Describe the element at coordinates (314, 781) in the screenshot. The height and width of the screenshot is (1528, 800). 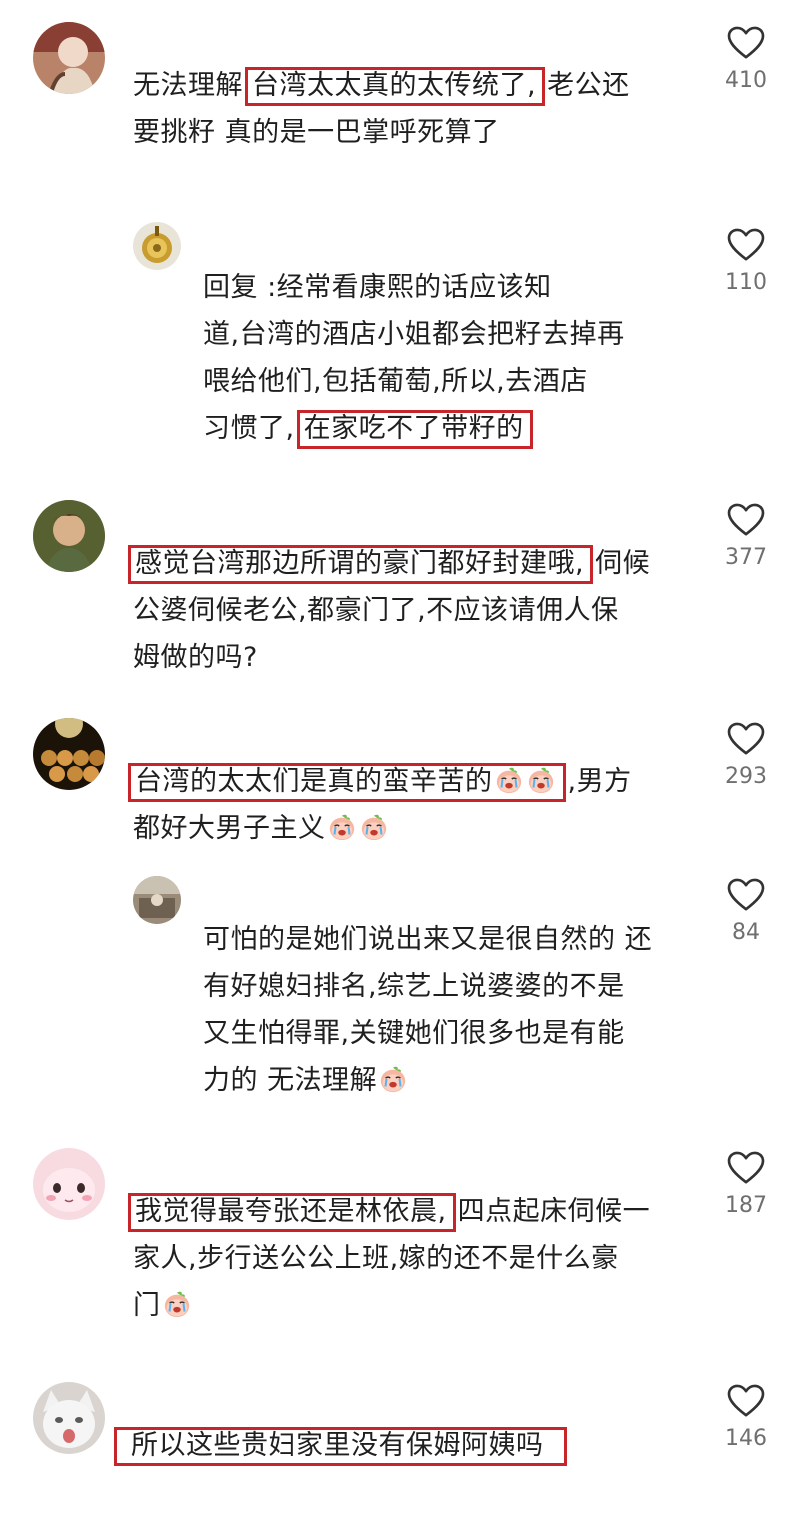
I see `text-span: 台湾的太太们是真的蛮辛苦的` at that location.